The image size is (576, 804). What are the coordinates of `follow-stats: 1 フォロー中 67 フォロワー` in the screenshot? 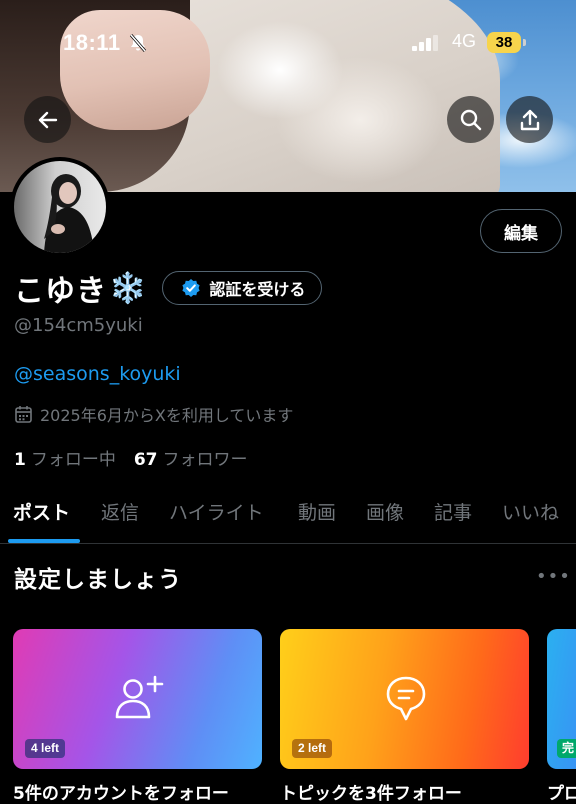 It's located at (140, 457).